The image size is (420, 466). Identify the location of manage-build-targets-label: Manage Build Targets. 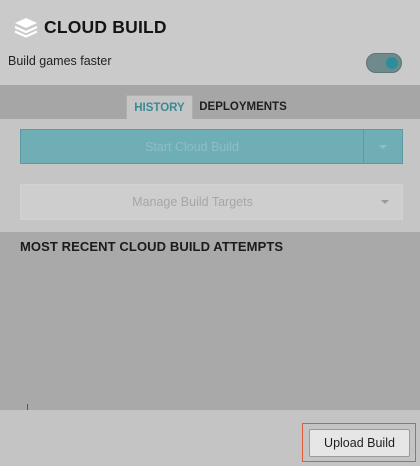
(192, 202).